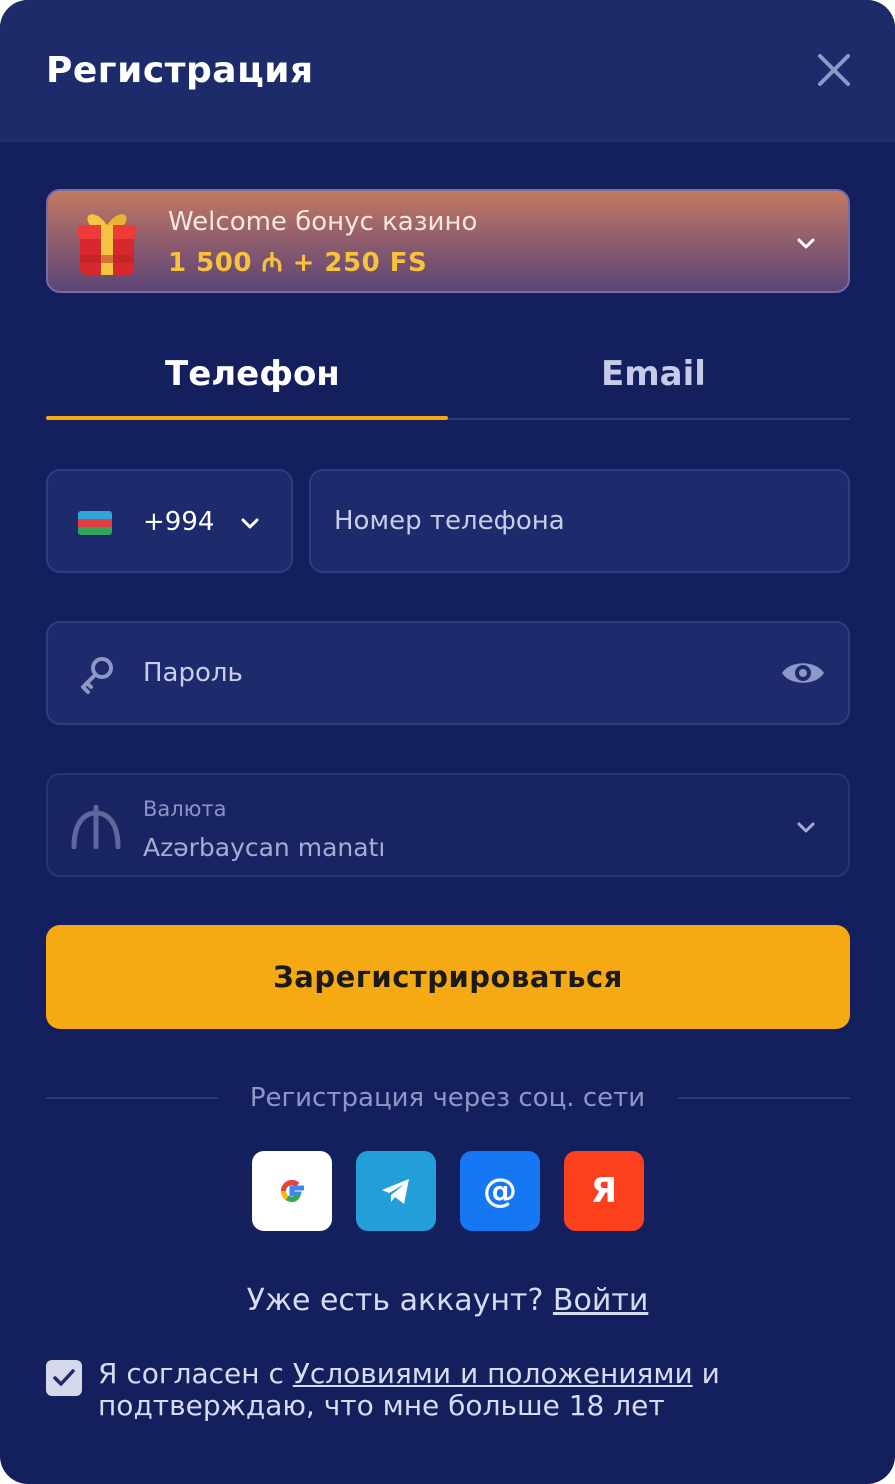 Image resolution: width=895 pixels, height=1484 pixels. I want to click on bonus-amount: 1 500 ₼ + 250 FS, so click(298, 263).